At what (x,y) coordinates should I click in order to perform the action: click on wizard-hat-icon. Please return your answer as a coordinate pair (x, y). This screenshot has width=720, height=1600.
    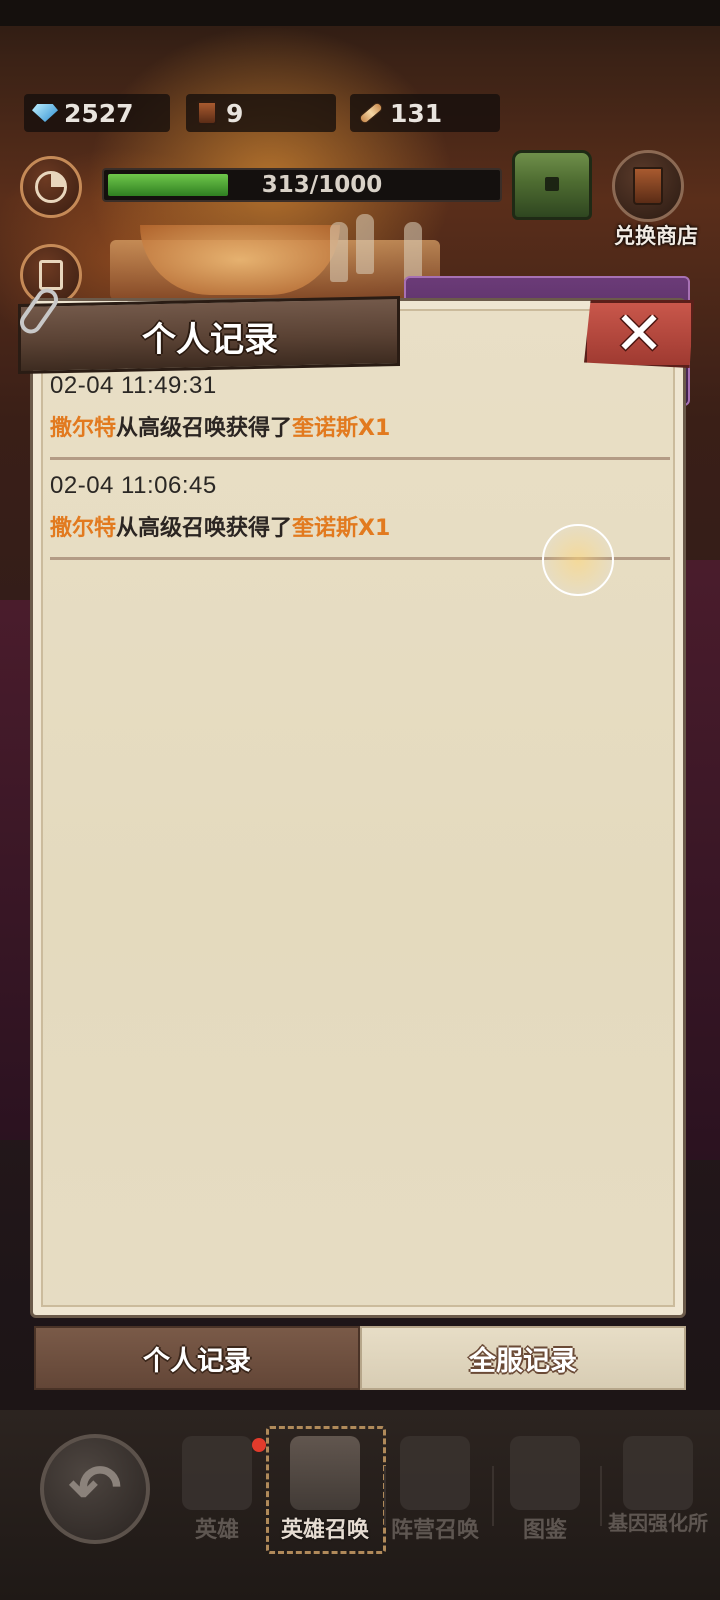
    Looking at the image, I should click on (435, 1473).